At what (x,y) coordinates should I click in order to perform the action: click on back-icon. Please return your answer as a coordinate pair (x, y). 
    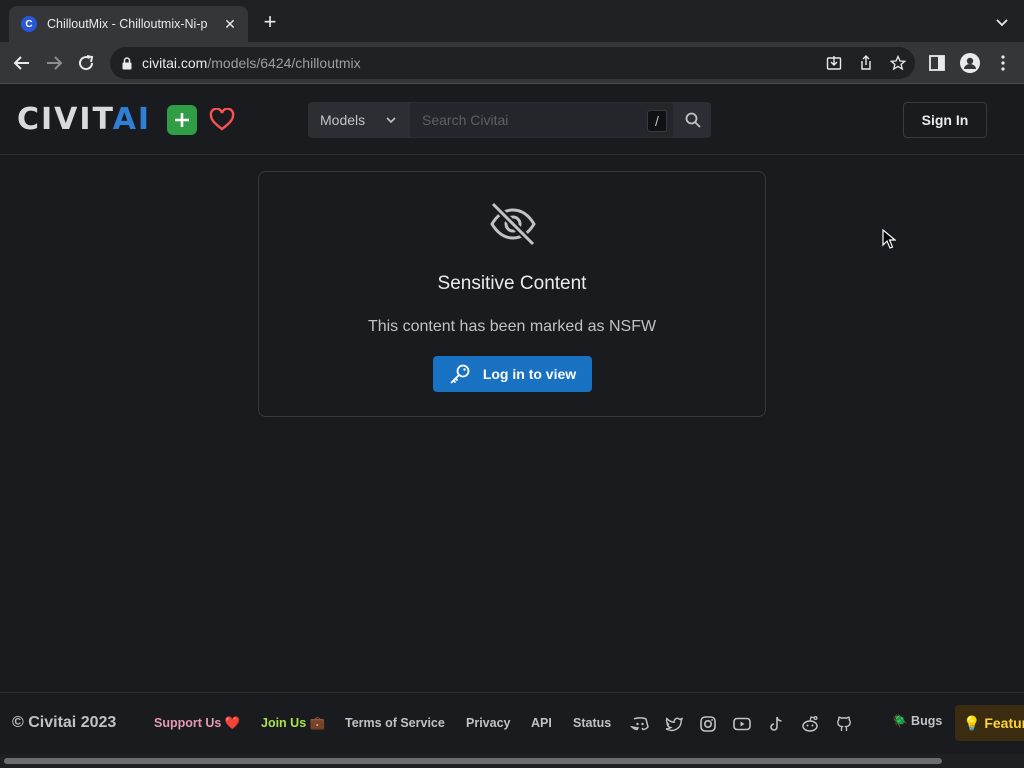
    Looking at the image, I should click on (22, 63).